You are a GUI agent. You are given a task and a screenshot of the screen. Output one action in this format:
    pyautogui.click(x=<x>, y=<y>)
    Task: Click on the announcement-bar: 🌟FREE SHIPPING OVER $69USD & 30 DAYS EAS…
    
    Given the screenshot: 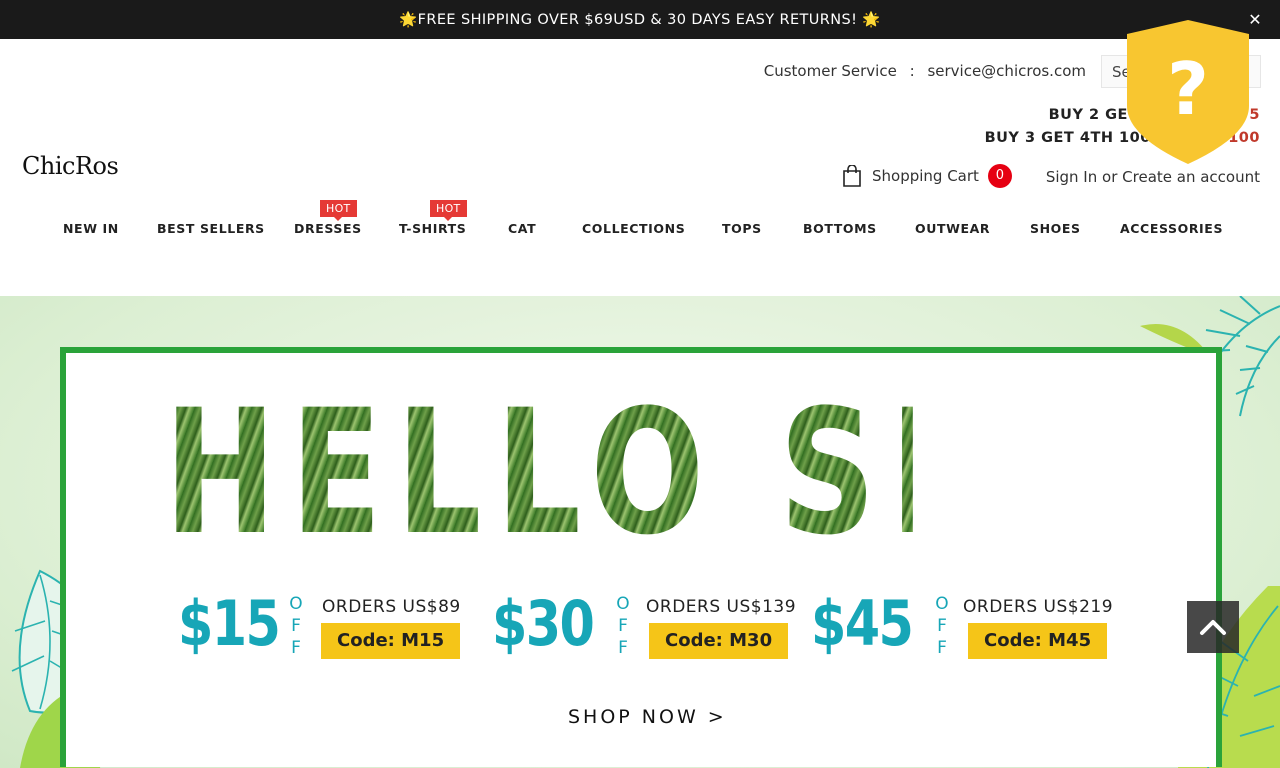 What is the action you would take?
    pyautogui.click(x=640, y=19)
    